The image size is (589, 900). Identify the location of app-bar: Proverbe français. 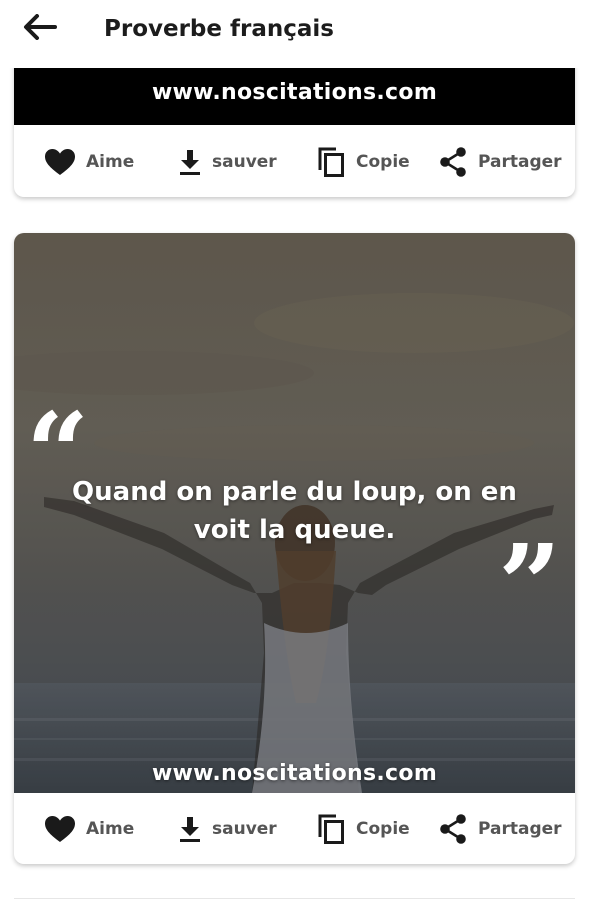
(294, 34).